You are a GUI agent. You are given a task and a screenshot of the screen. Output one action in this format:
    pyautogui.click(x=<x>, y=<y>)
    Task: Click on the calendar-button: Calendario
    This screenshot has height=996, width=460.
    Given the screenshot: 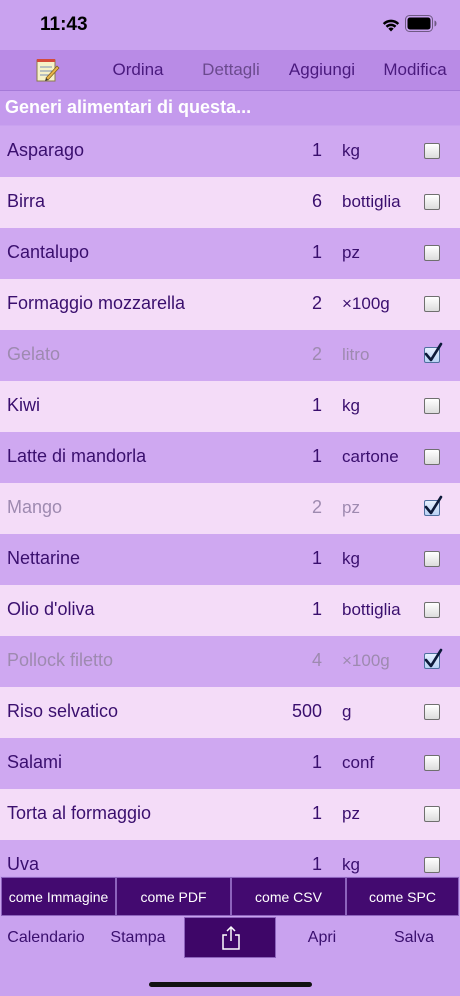 What is the action you would take?
    pyautogui.click(x=46, y=938)
    